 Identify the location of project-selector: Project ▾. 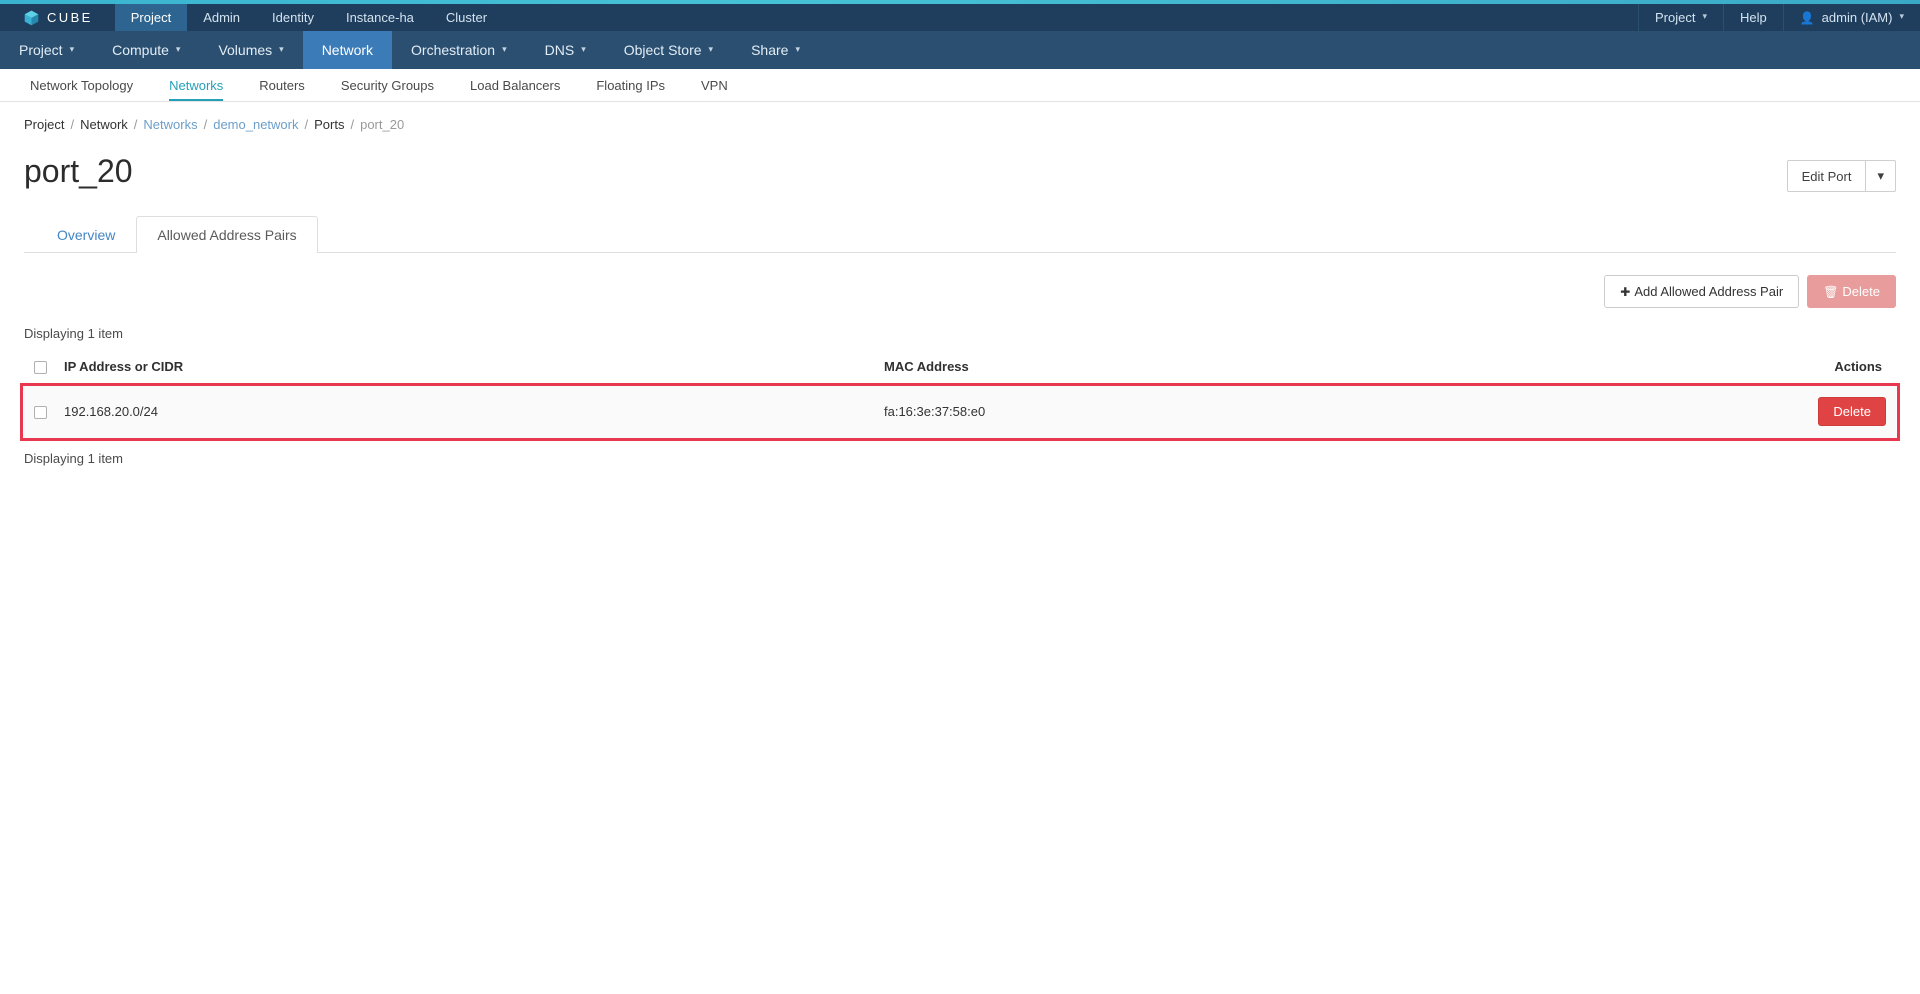
(1680, 17).